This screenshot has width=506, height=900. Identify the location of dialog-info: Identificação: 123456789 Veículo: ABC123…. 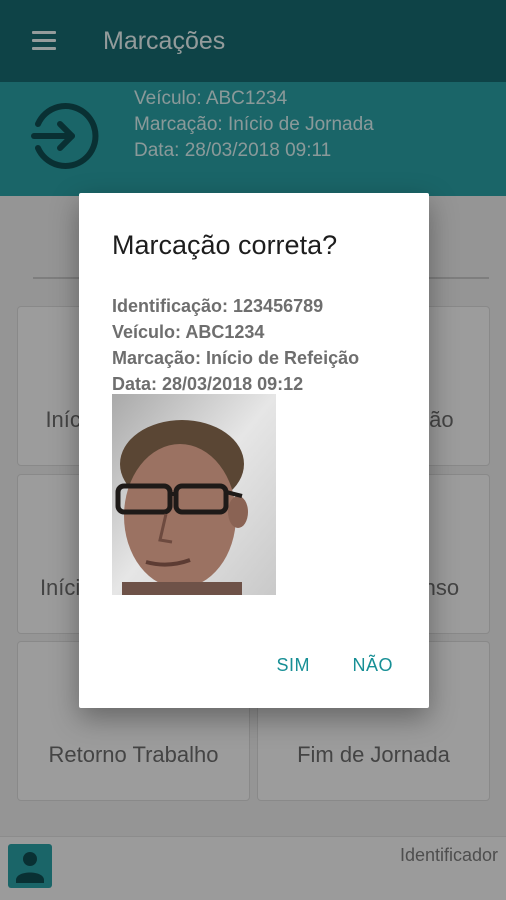
(235, 345).